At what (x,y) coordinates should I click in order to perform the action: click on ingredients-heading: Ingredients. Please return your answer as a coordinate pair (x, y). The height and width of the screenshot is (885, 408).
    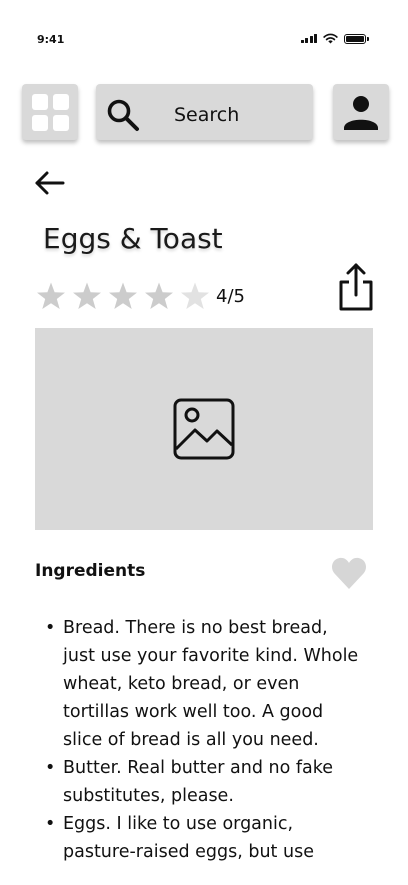
    Looking at the image, I should click on (90, 571).